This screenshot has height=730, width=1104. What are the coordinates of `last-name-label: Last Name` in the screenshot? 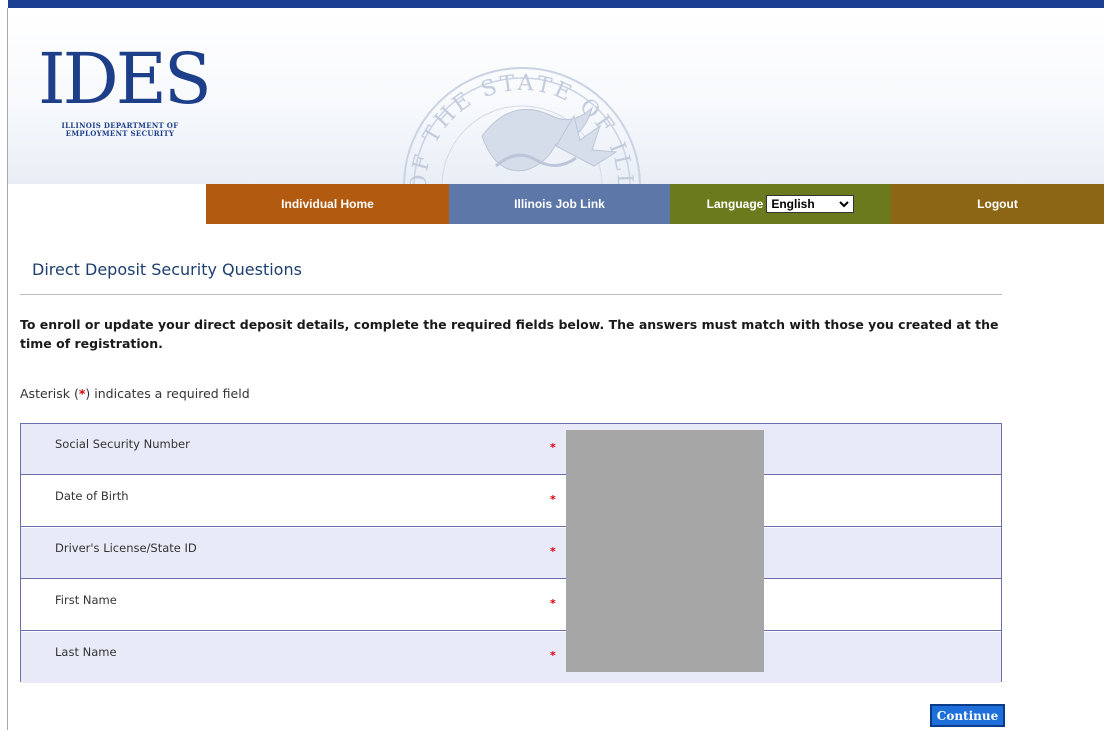 It's located at (86, 652).